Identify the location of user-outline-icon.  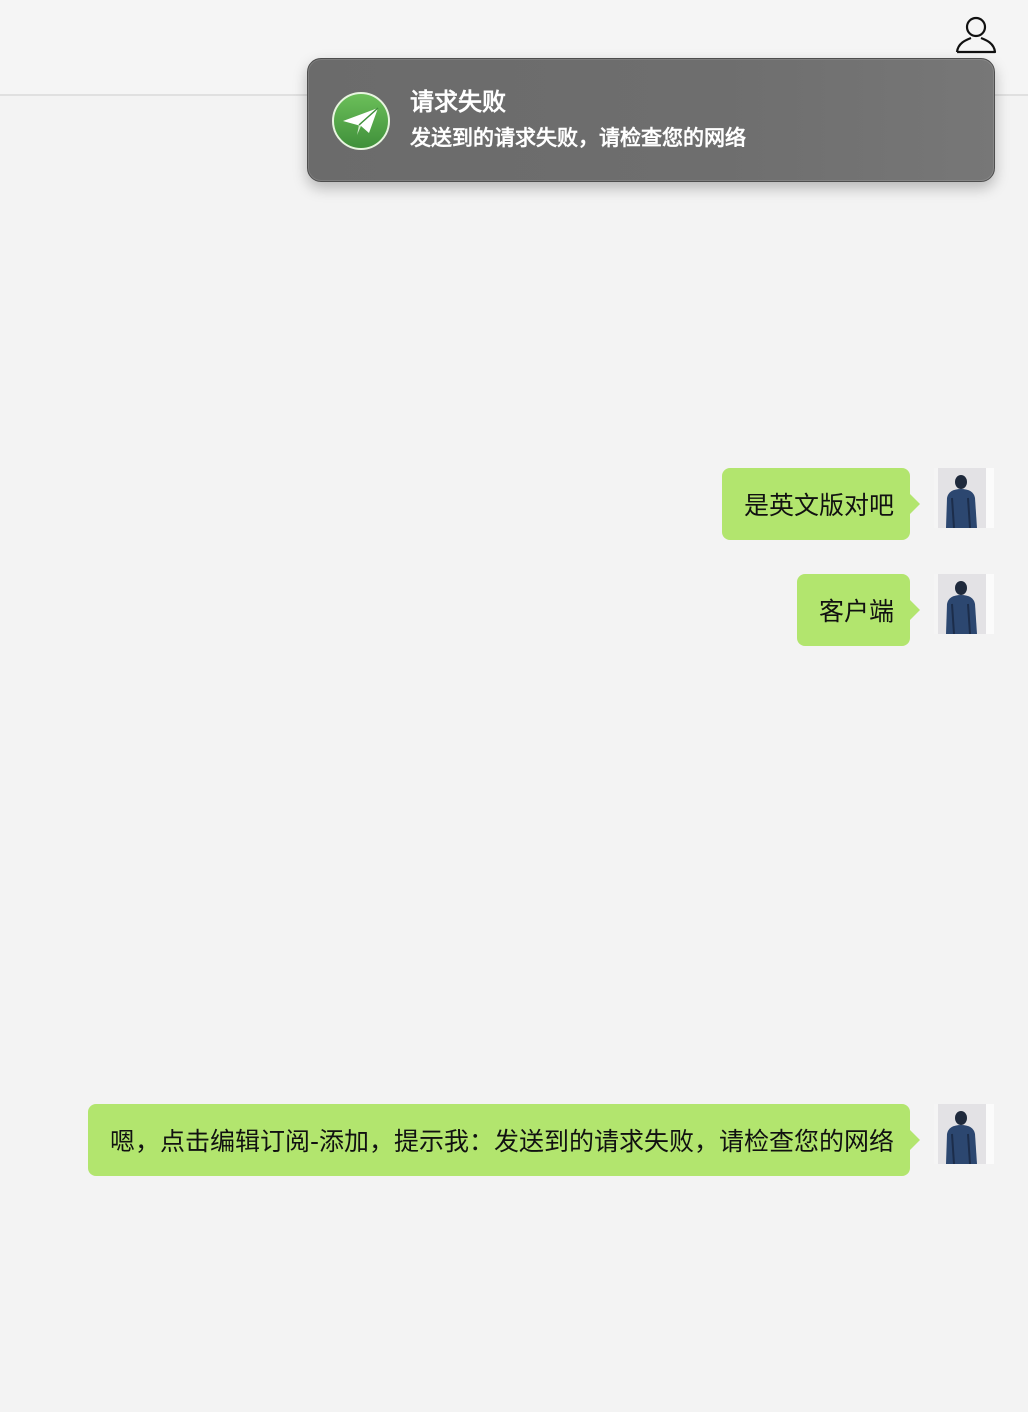
(976, 35).